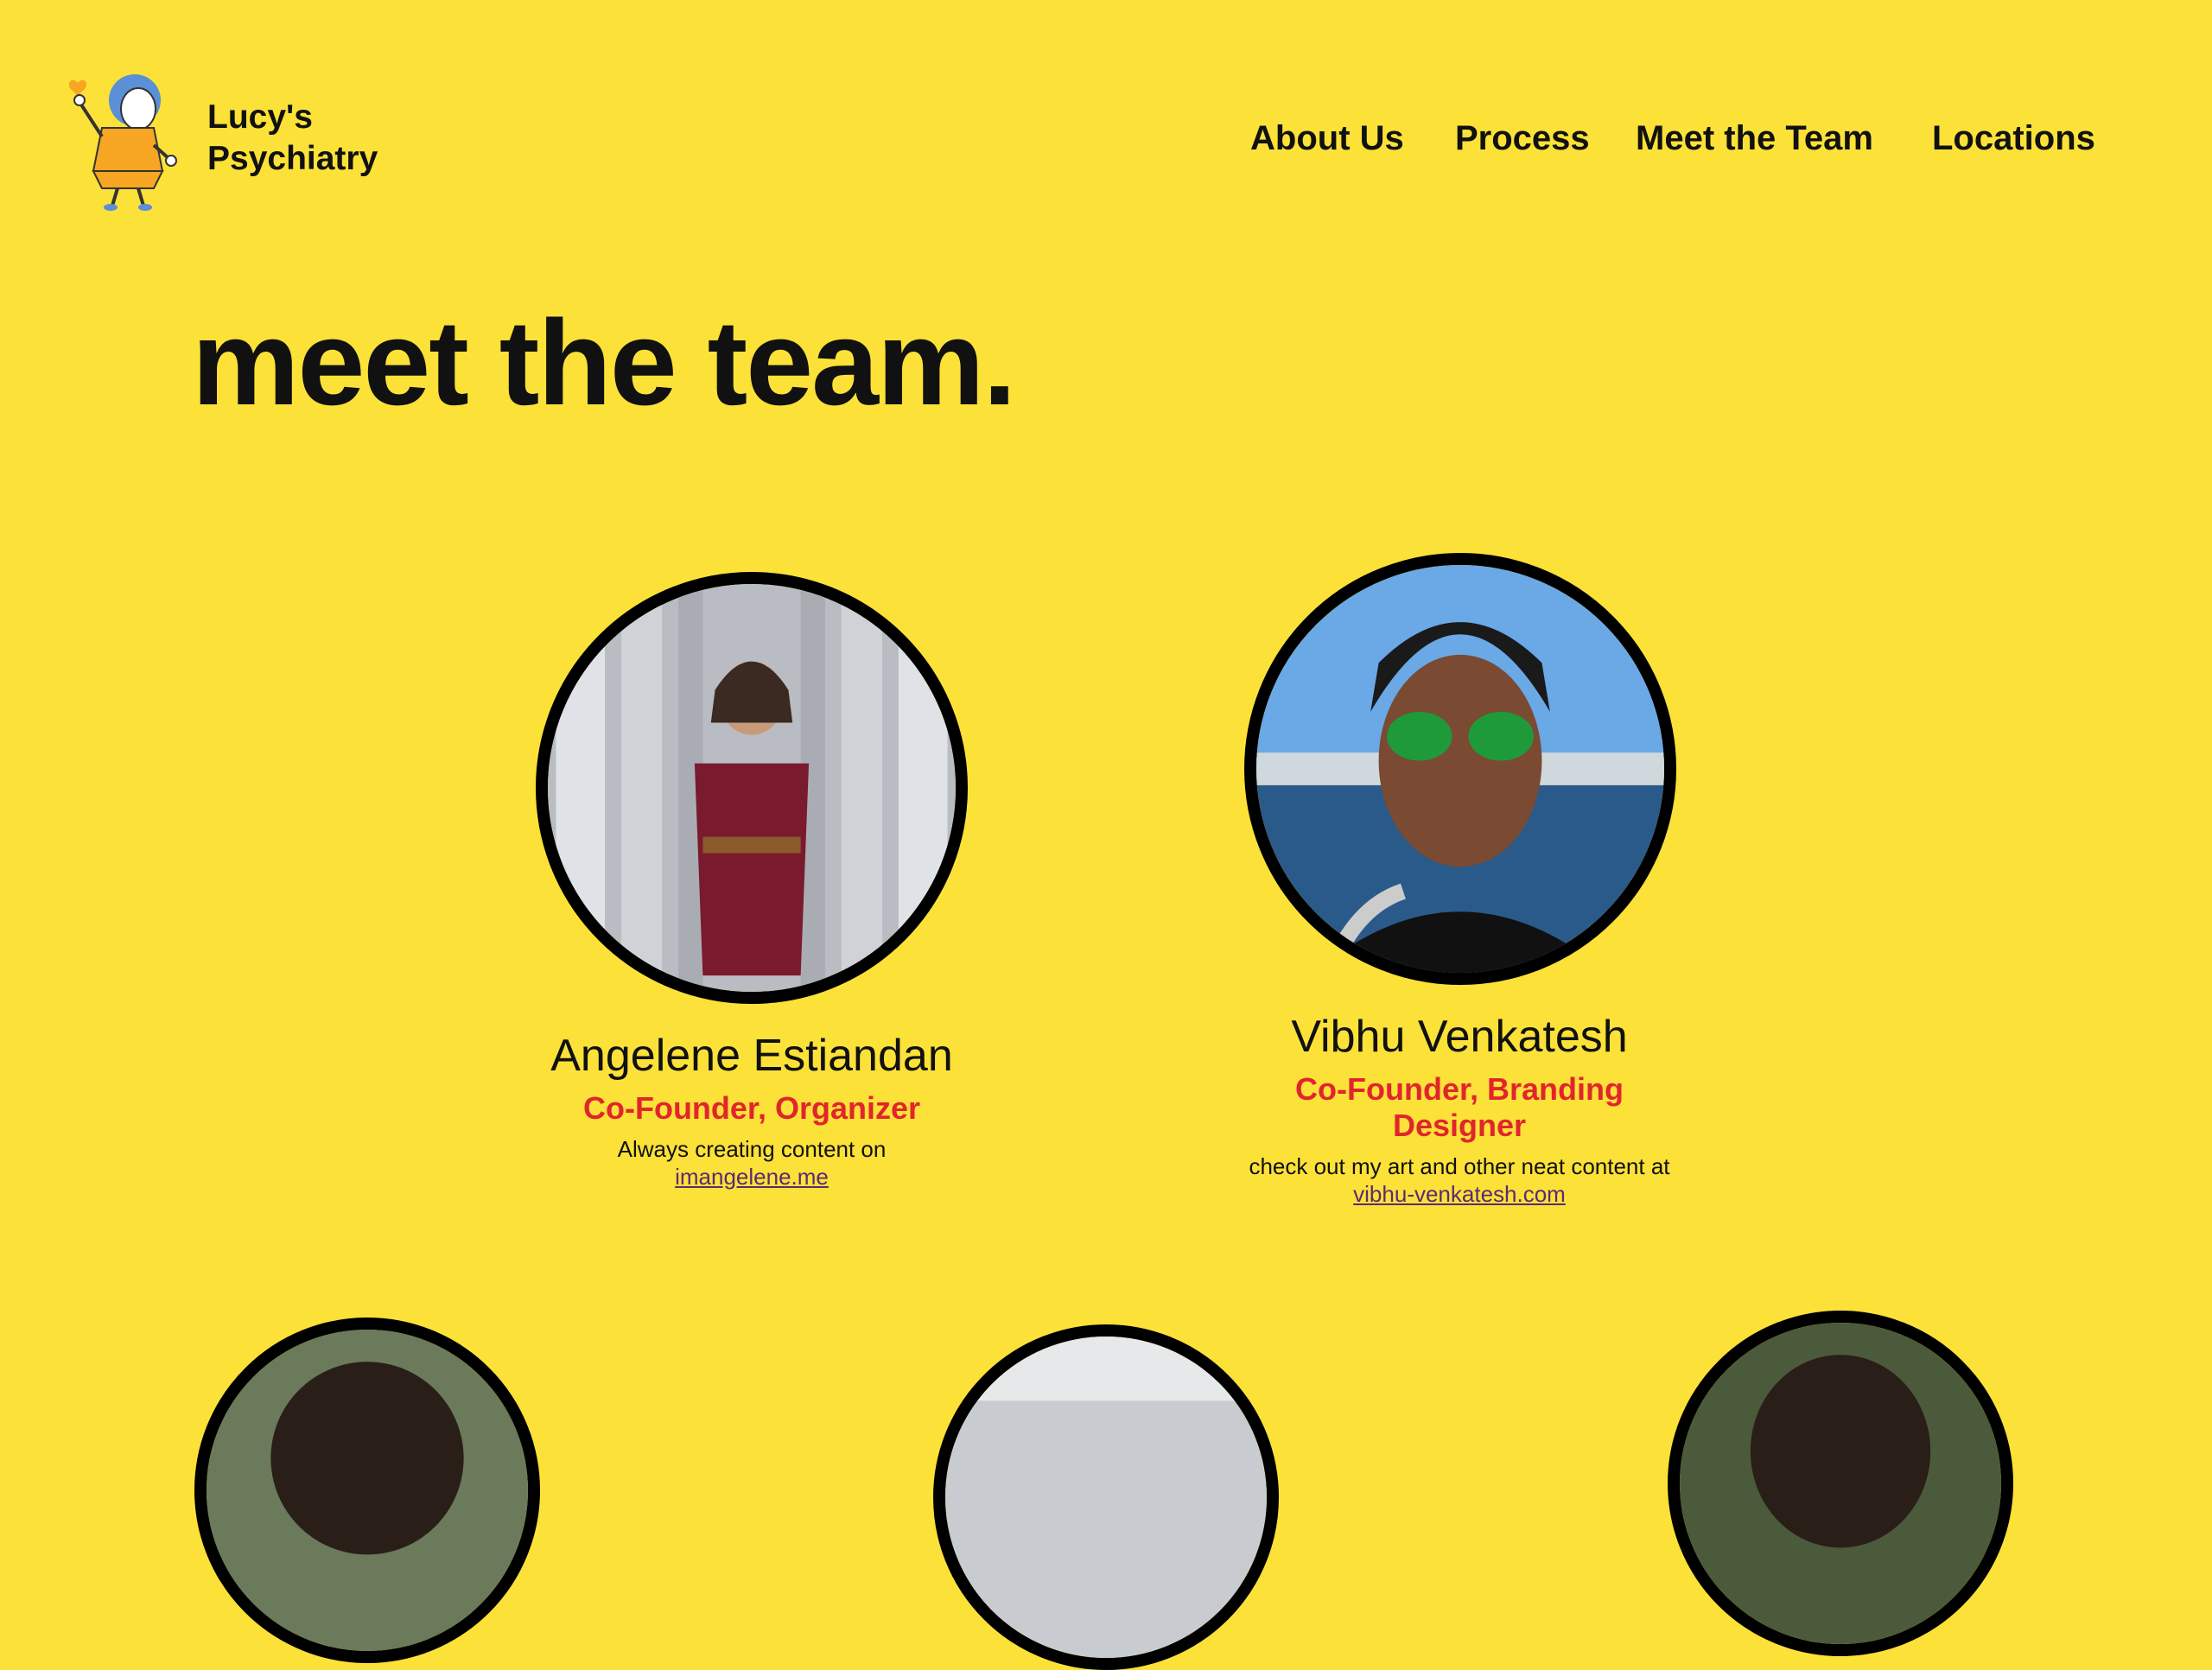 The height and width of the screenshot is (1670, 2212). I want to click on member-bio-text: Always creating content on, so click(752, 1149).